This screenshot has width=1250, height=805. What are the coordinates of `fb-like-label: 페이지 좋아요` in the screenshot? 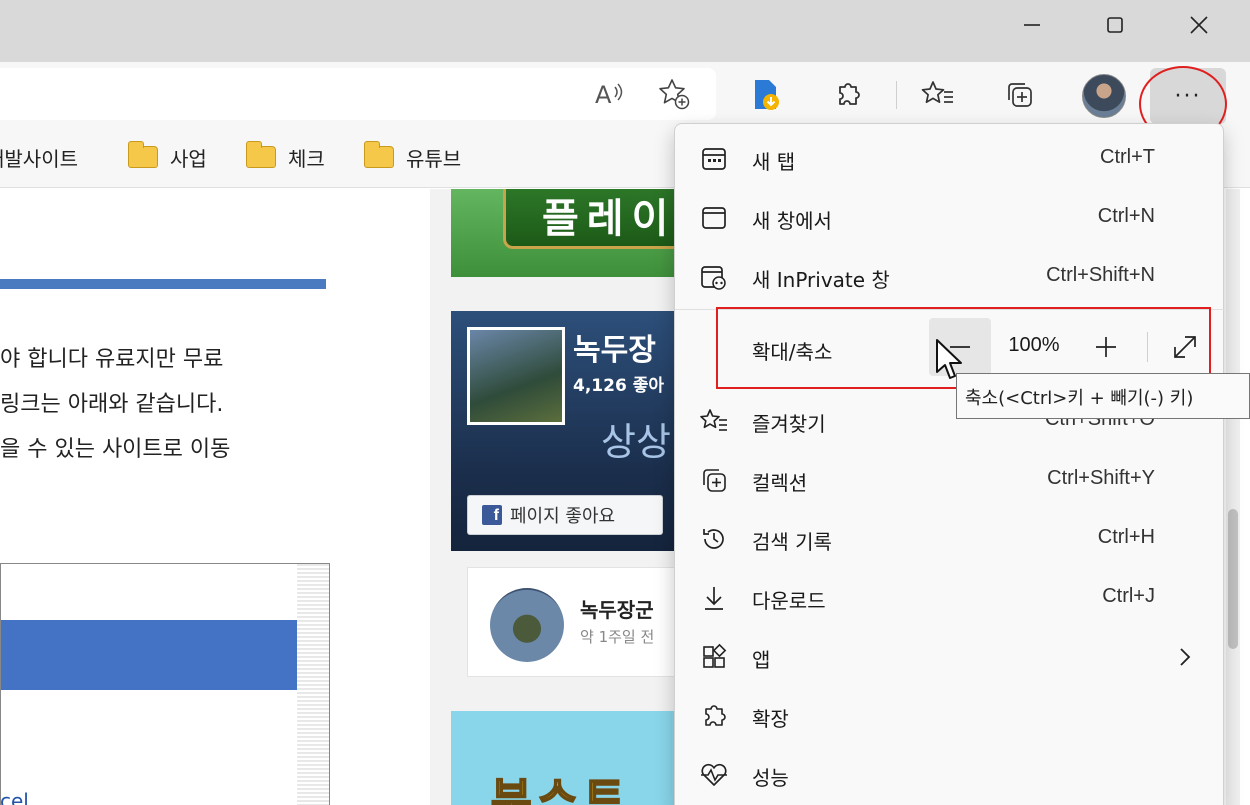 It's located at (563, 516).